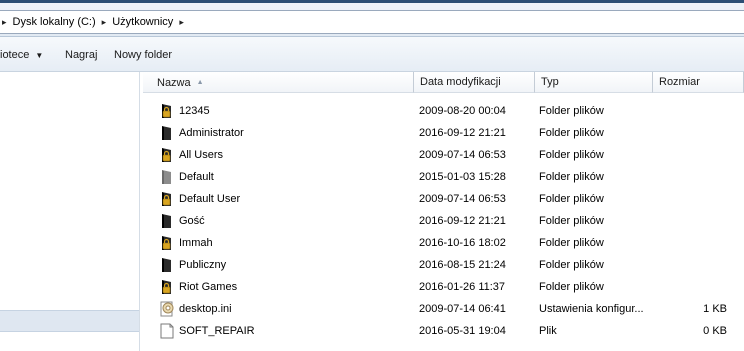 This screenshot has height=351, width=744. Describe the element at coordinates (81, 55) in the screenshot. I see `burn-button: Nagraj` at that location.